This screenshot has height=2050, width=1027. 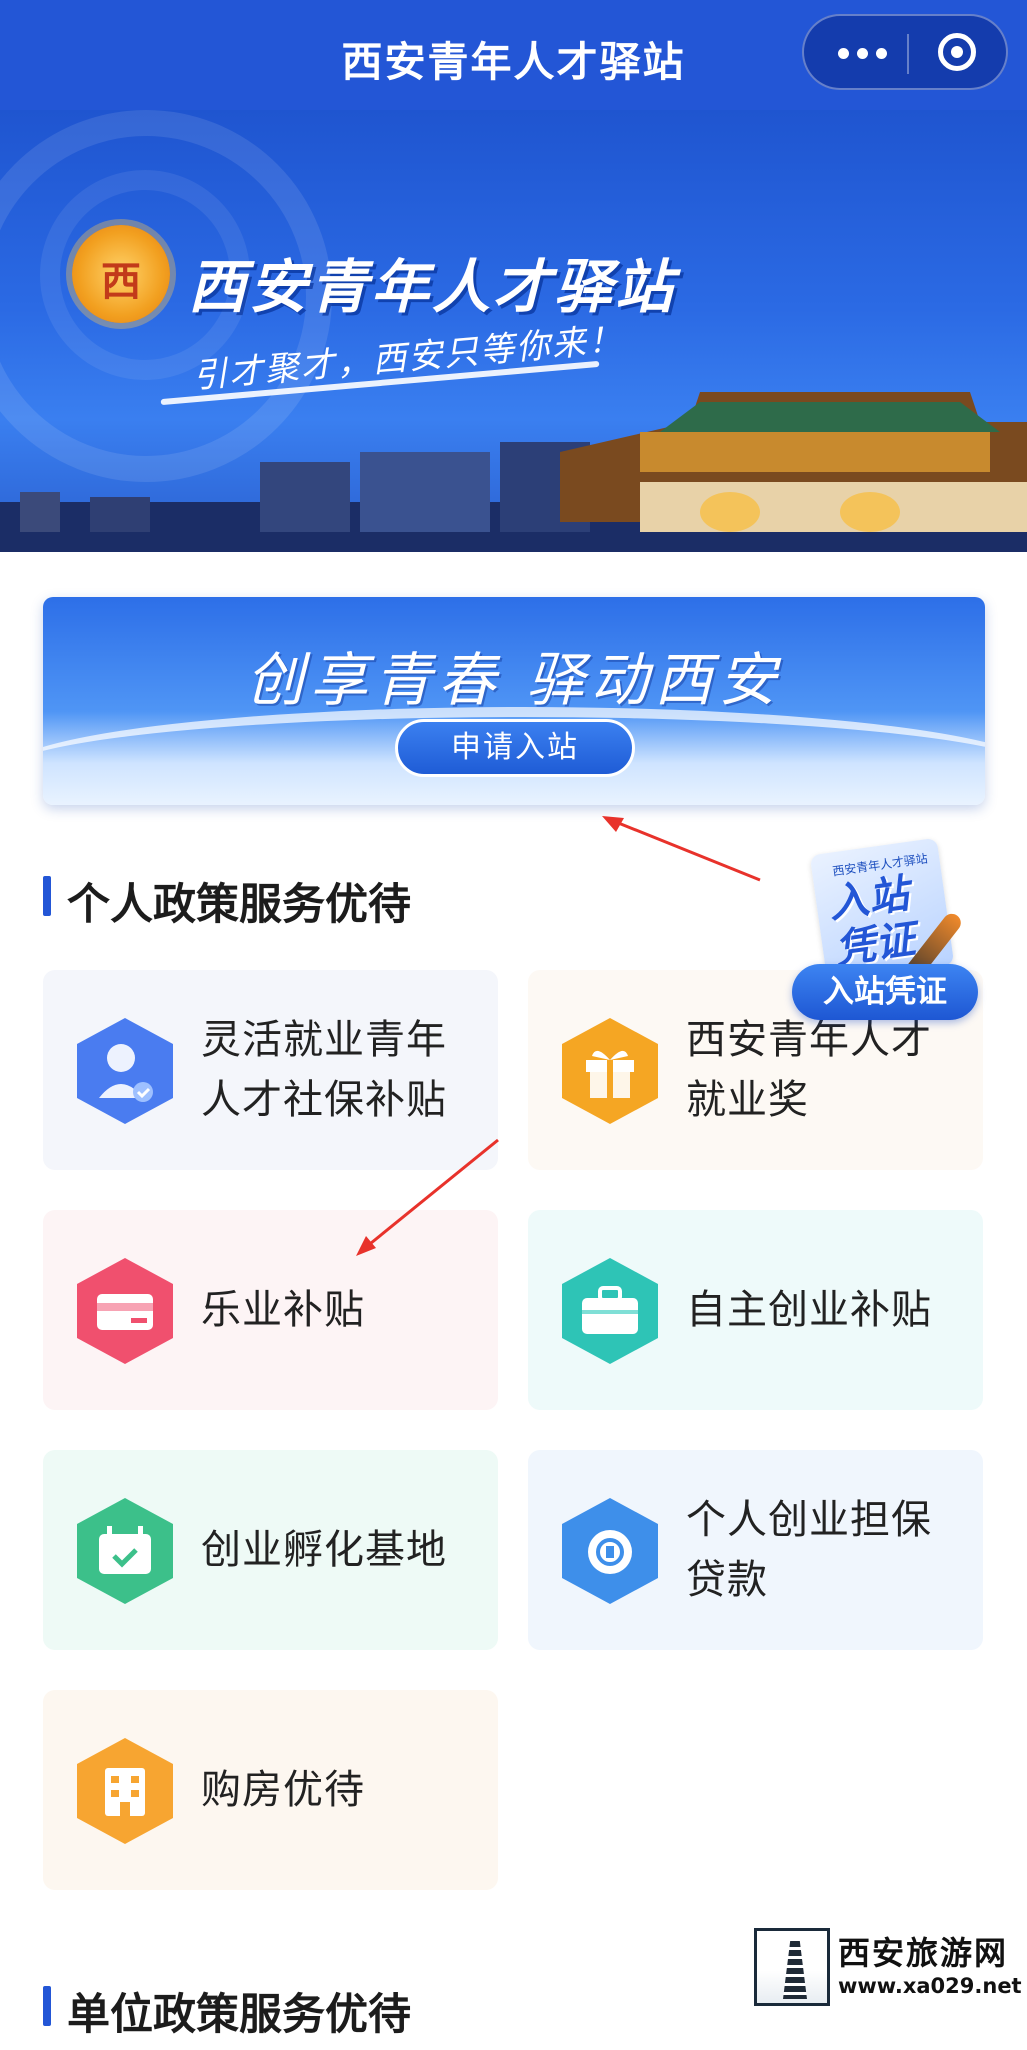 I want to click on entry-certificate-badge: 西安青年人才驿站 入站 凭证 入站凭证, so click(x=885, y=929).